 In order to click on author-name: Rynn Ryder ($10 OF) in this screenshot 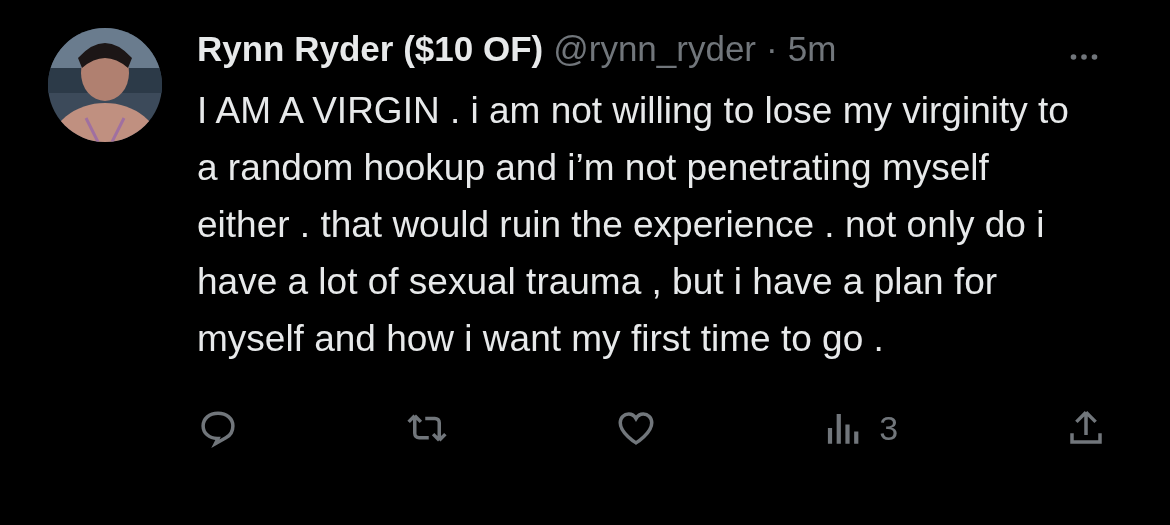, I will do `click(370, 49)`.